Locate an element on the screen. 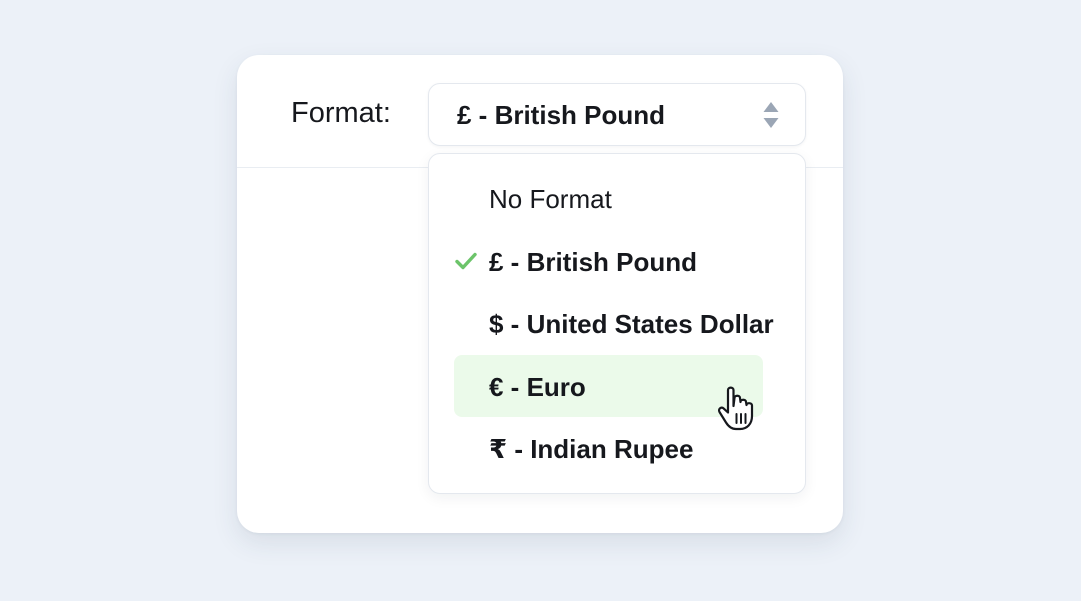 This screenshot has height=601, width=1081. hand-pointer-cursor-icon is located at coordinates (735, 408).